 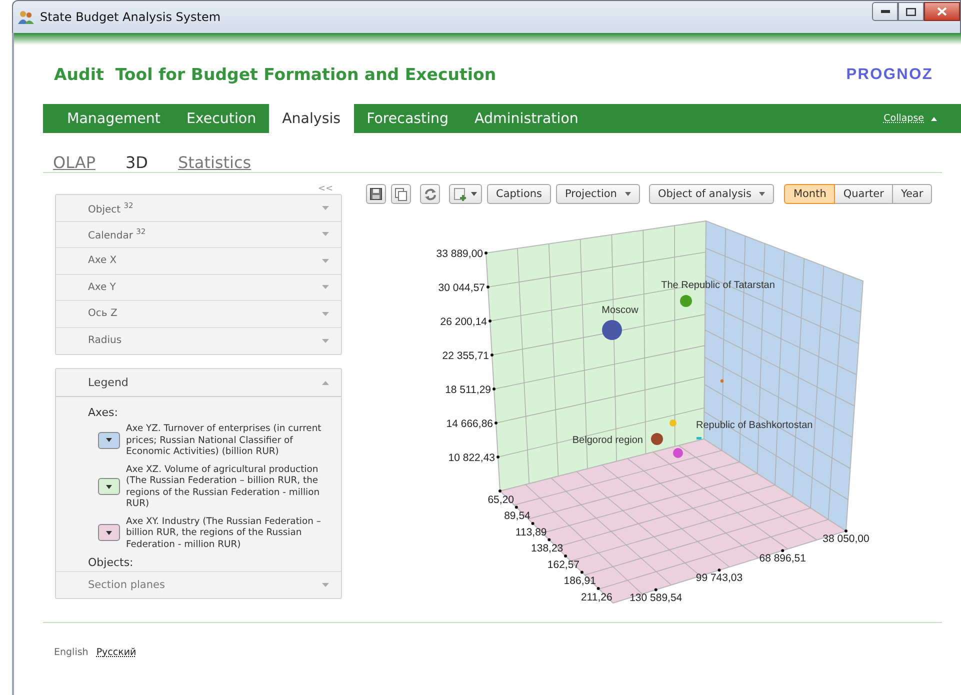 I want to click on dropdown-button: Projection, so click(x=598, y=194).